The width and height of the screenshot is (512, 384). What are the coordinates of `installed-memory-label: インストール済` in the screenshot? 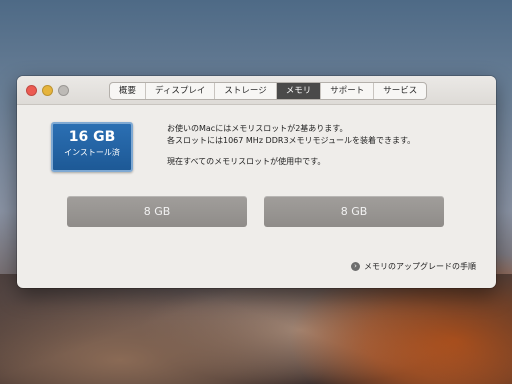 It's located at (92, 152).